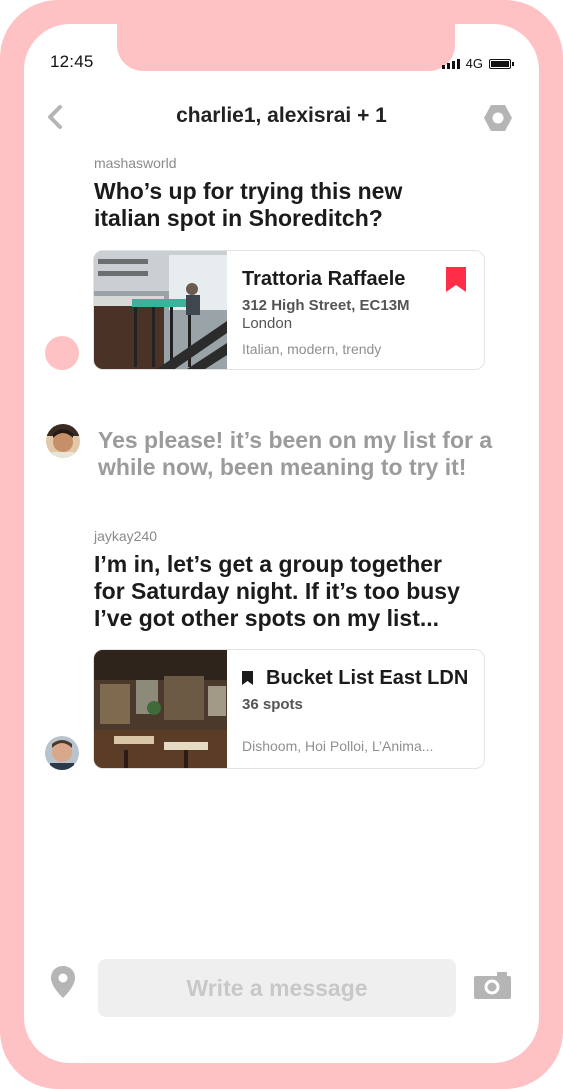 This screenshot has width=563, height=1089. What do you see at coordinates (267, 323) in the screenshot?
I see `restaurant-city: London` at bounding box center [267, 323].